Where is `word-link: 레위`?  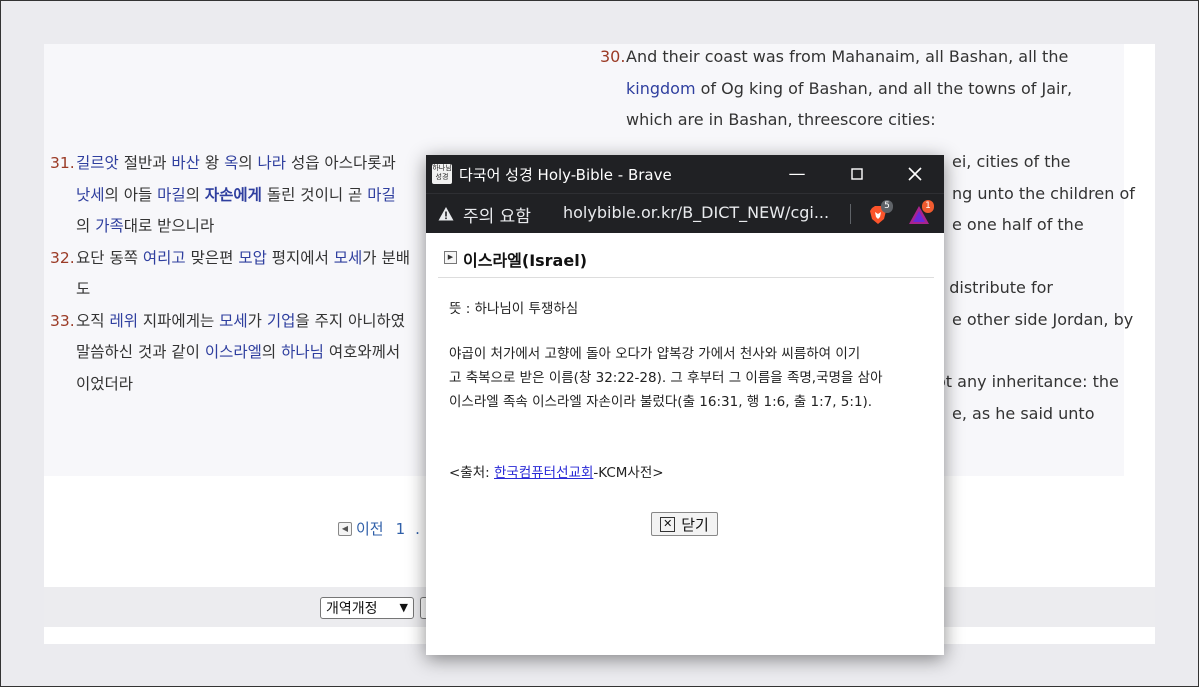
word-link: 레위 is located at coordinates (123, 321).